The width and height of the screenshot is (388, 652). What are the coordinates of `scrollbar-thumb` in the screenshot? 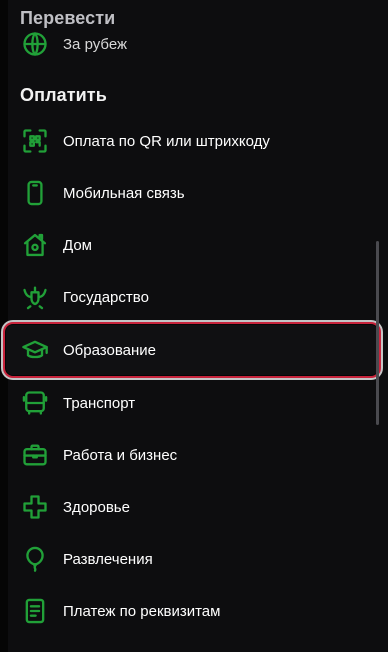 It's located at (377, 333).